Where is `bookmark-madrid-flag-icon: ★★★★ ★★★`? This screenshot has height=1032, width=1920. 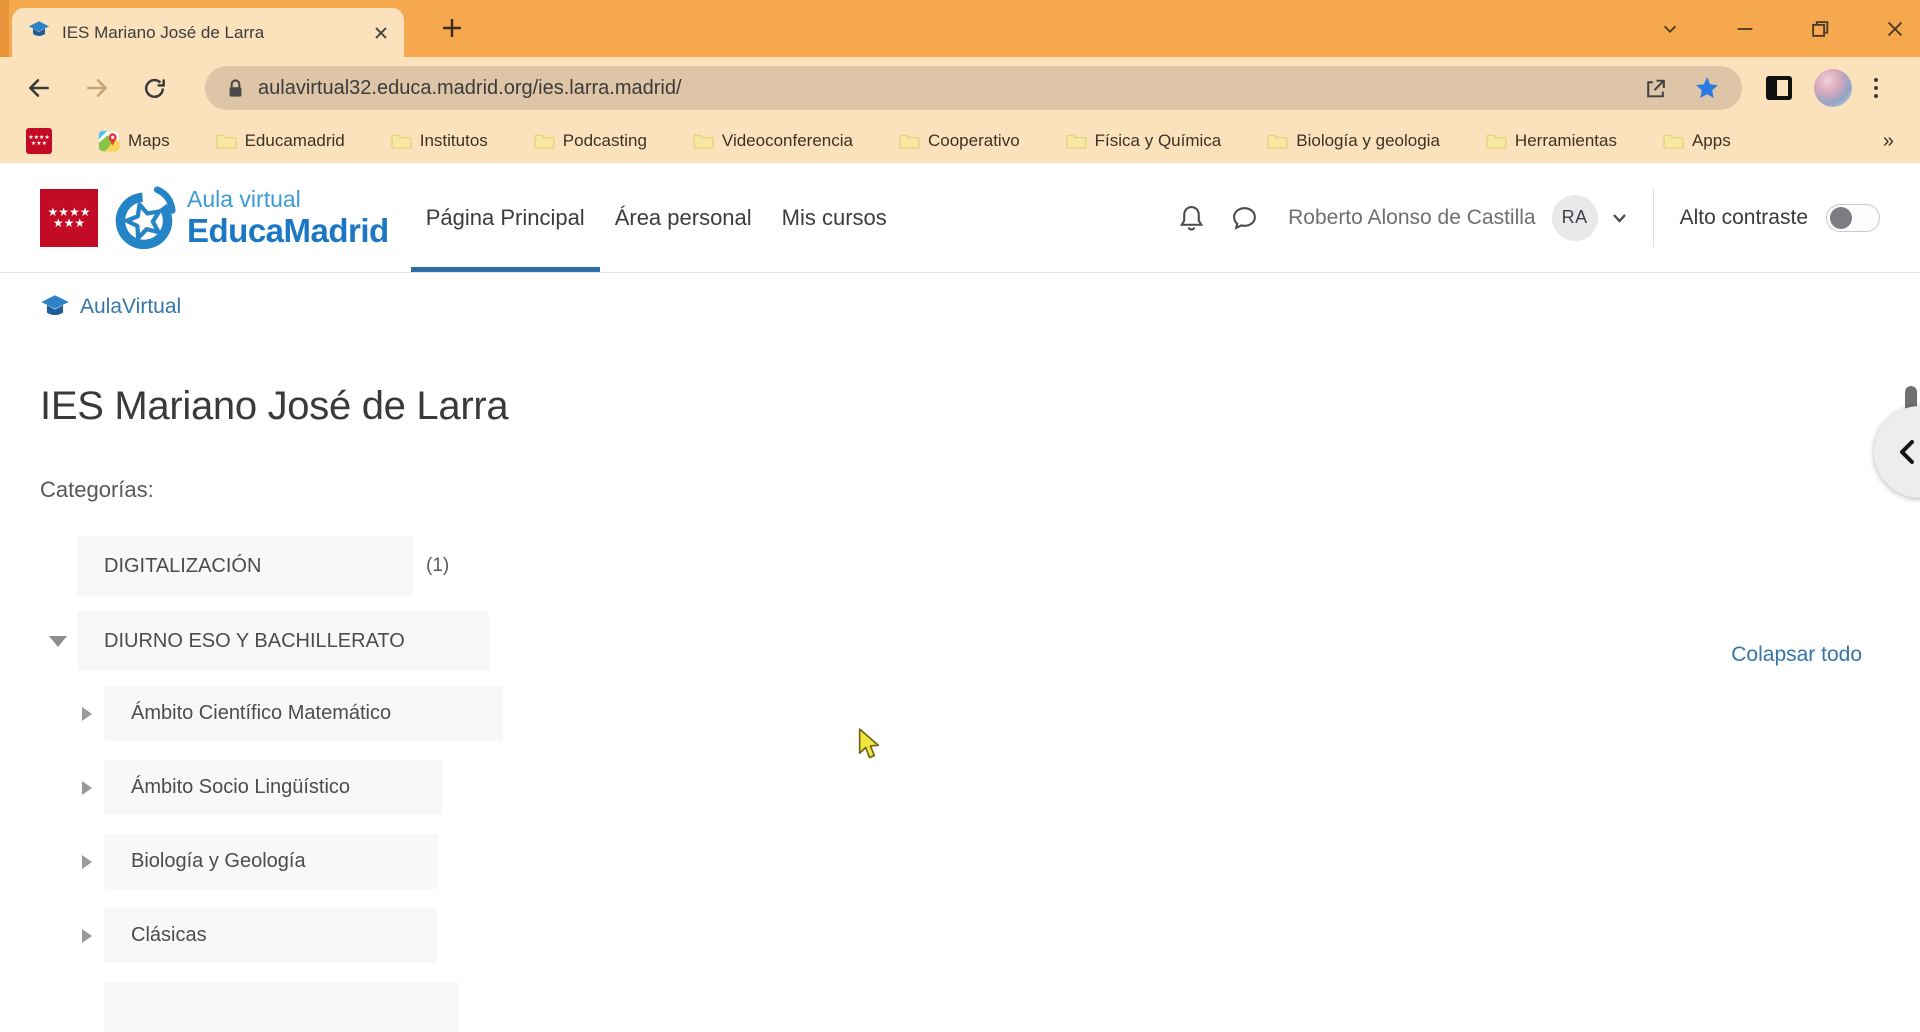 bookmark-madrid-flag-icon: ★★★★ ★★★ is located at coordinates (39, 141).